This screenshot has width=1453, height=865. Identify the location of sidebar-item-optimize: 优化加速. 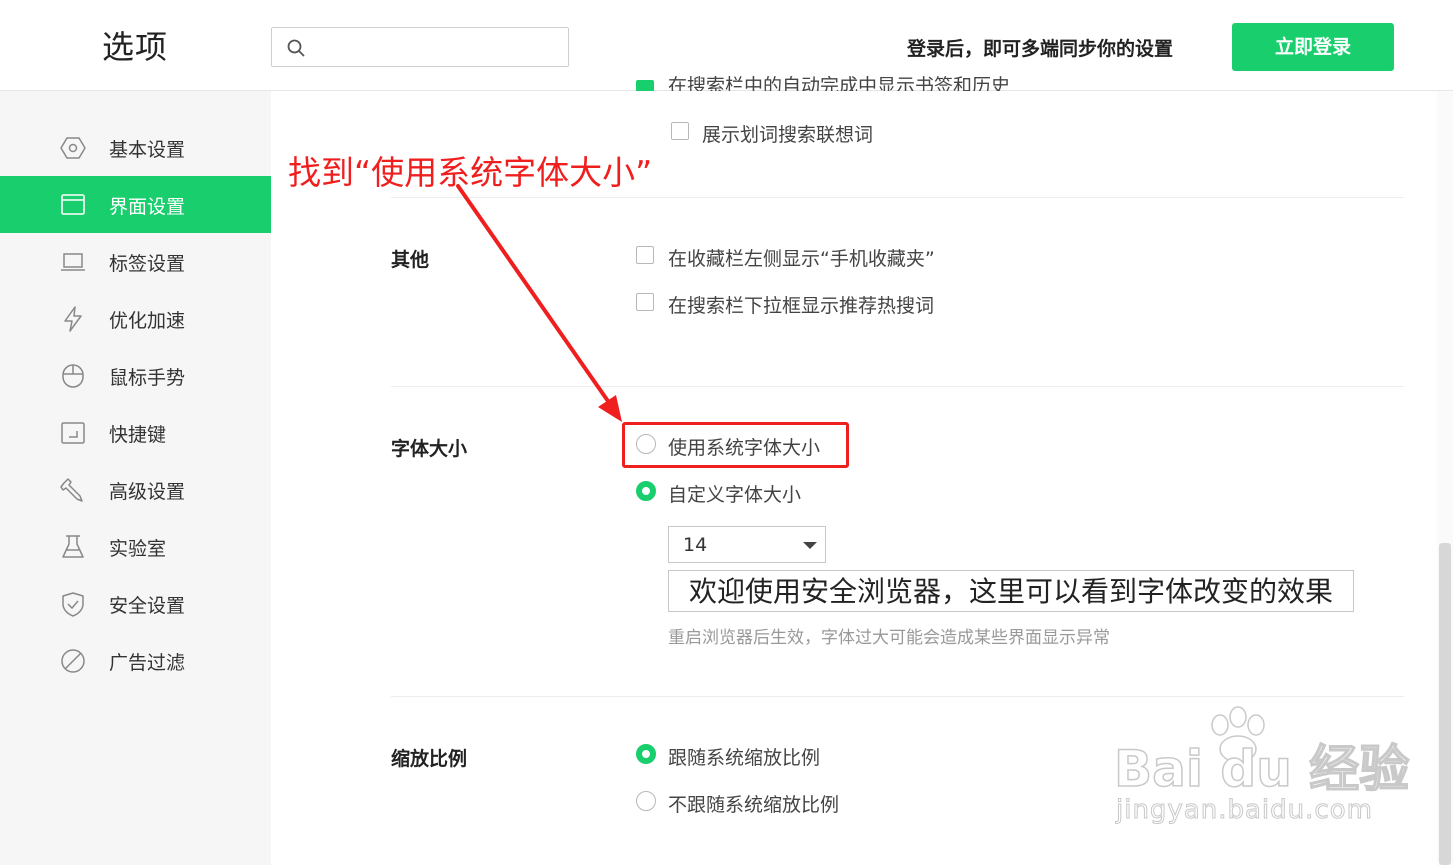
(135, 318).